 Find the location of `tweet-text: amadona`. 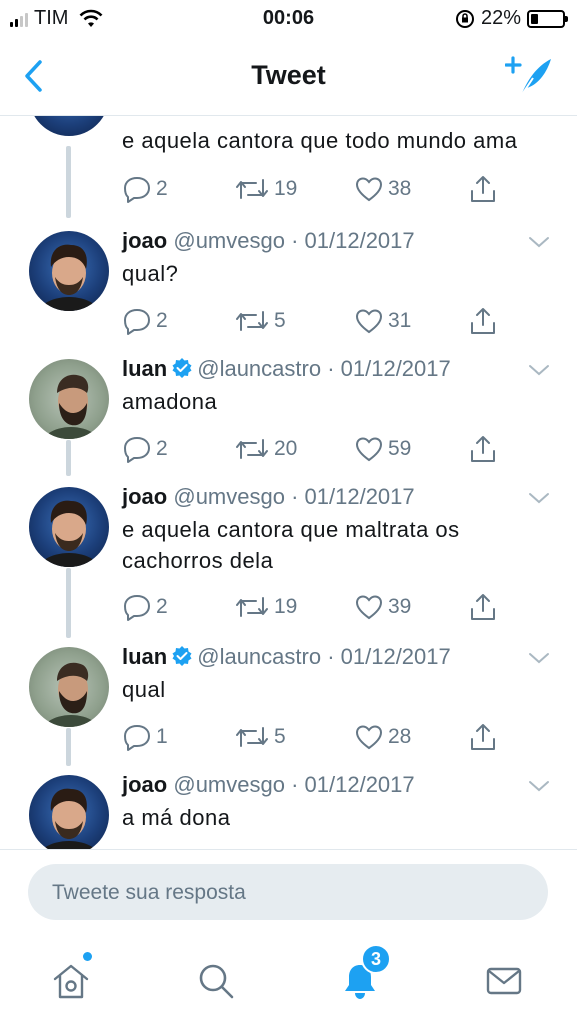

tweet-text: amadona is located at coordinates (170, 401).